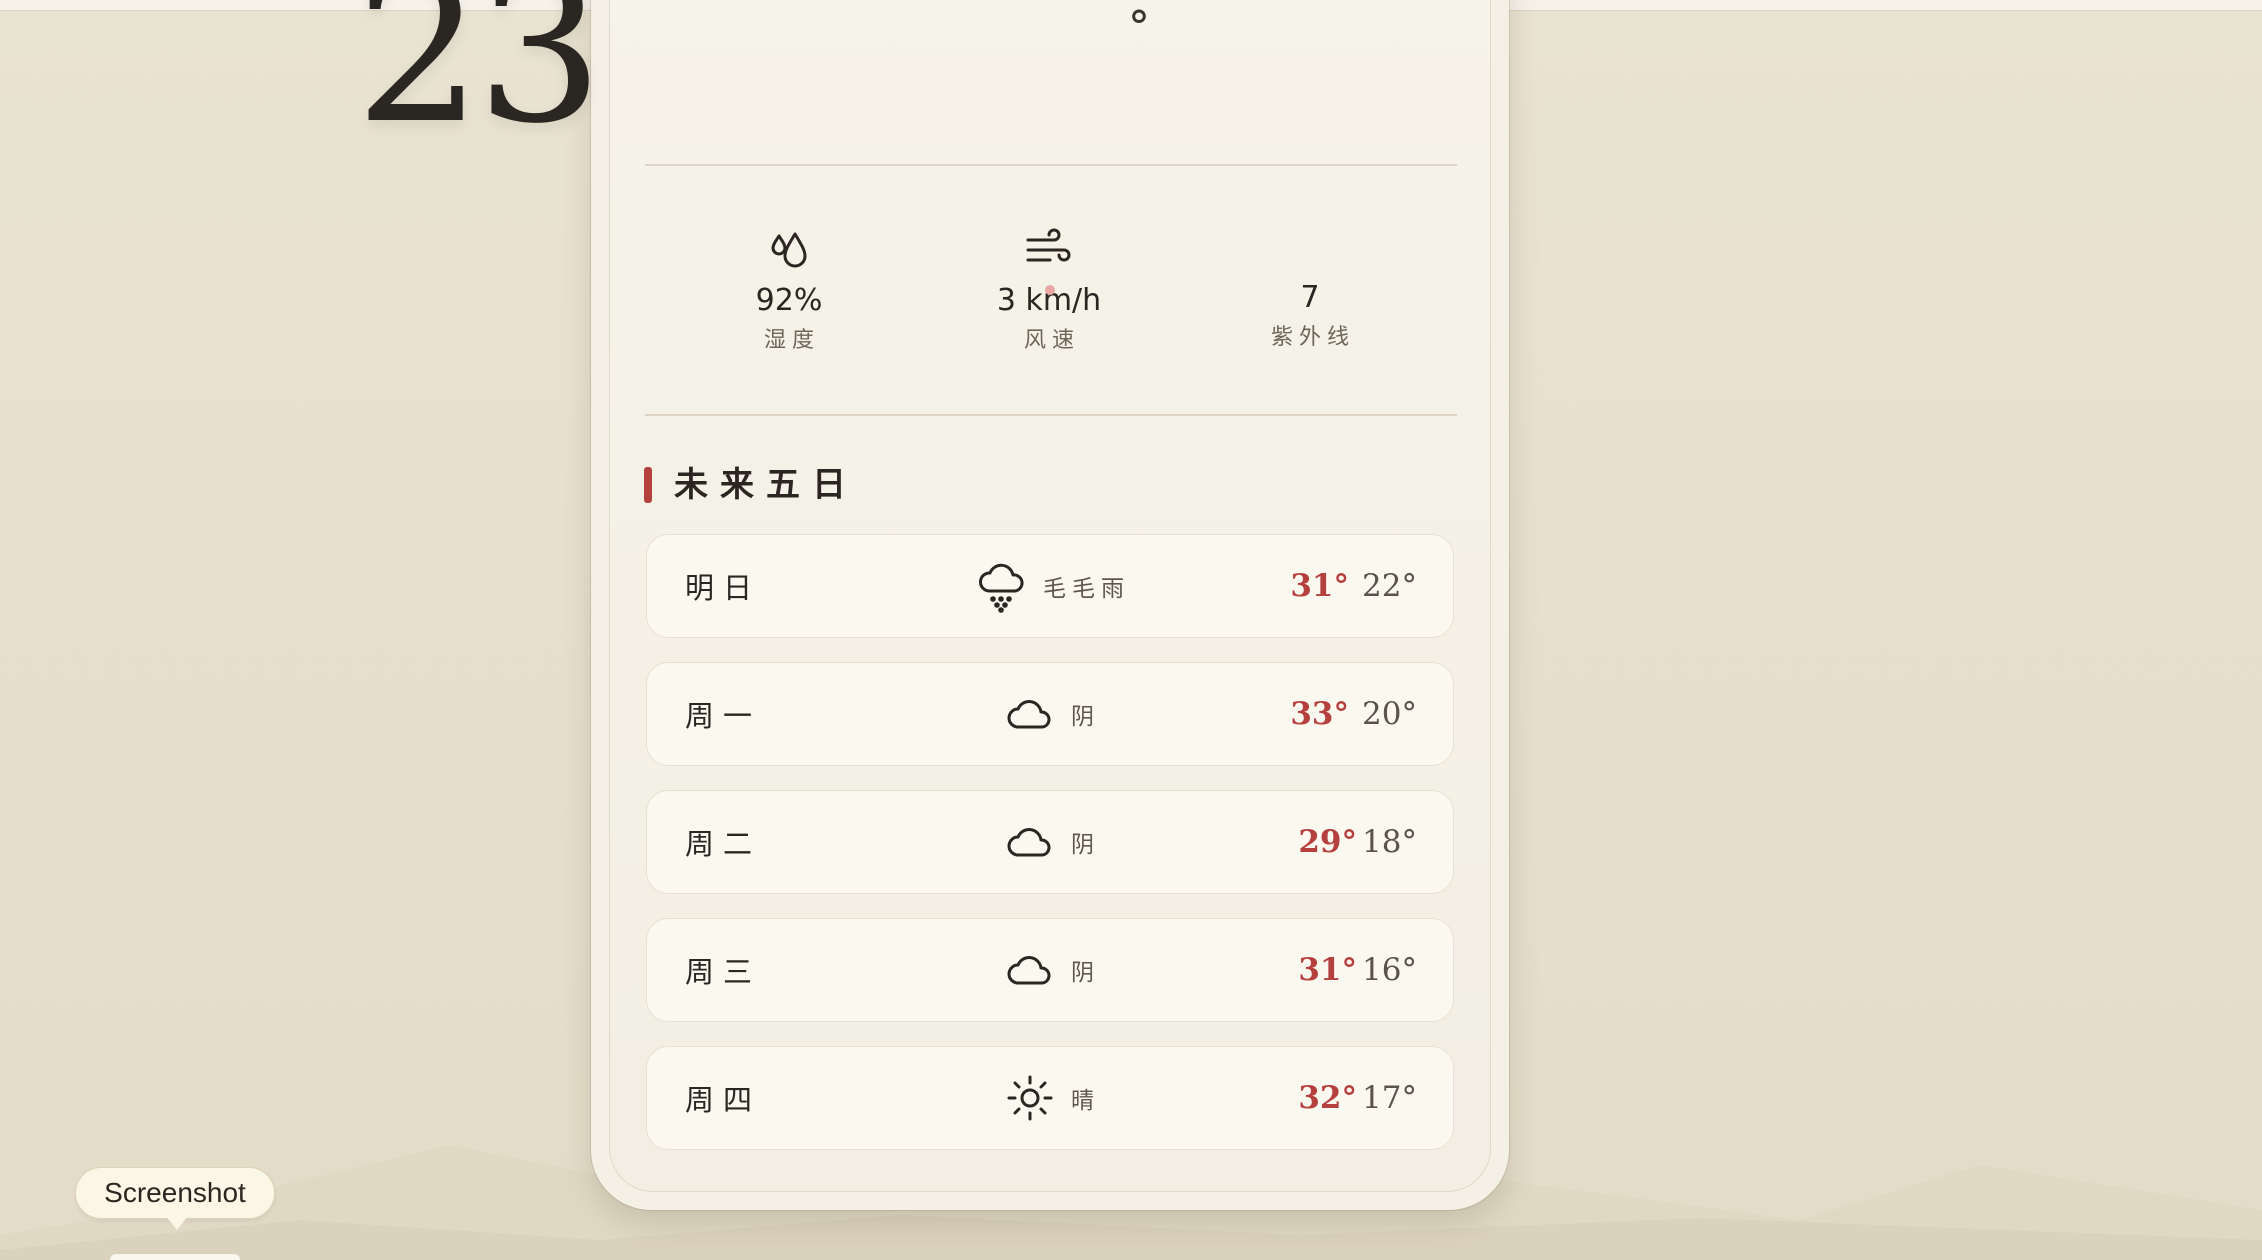  Describe the element at coordinates (723, 588) in the screenshot. I see `day-name: 明日` at that location.